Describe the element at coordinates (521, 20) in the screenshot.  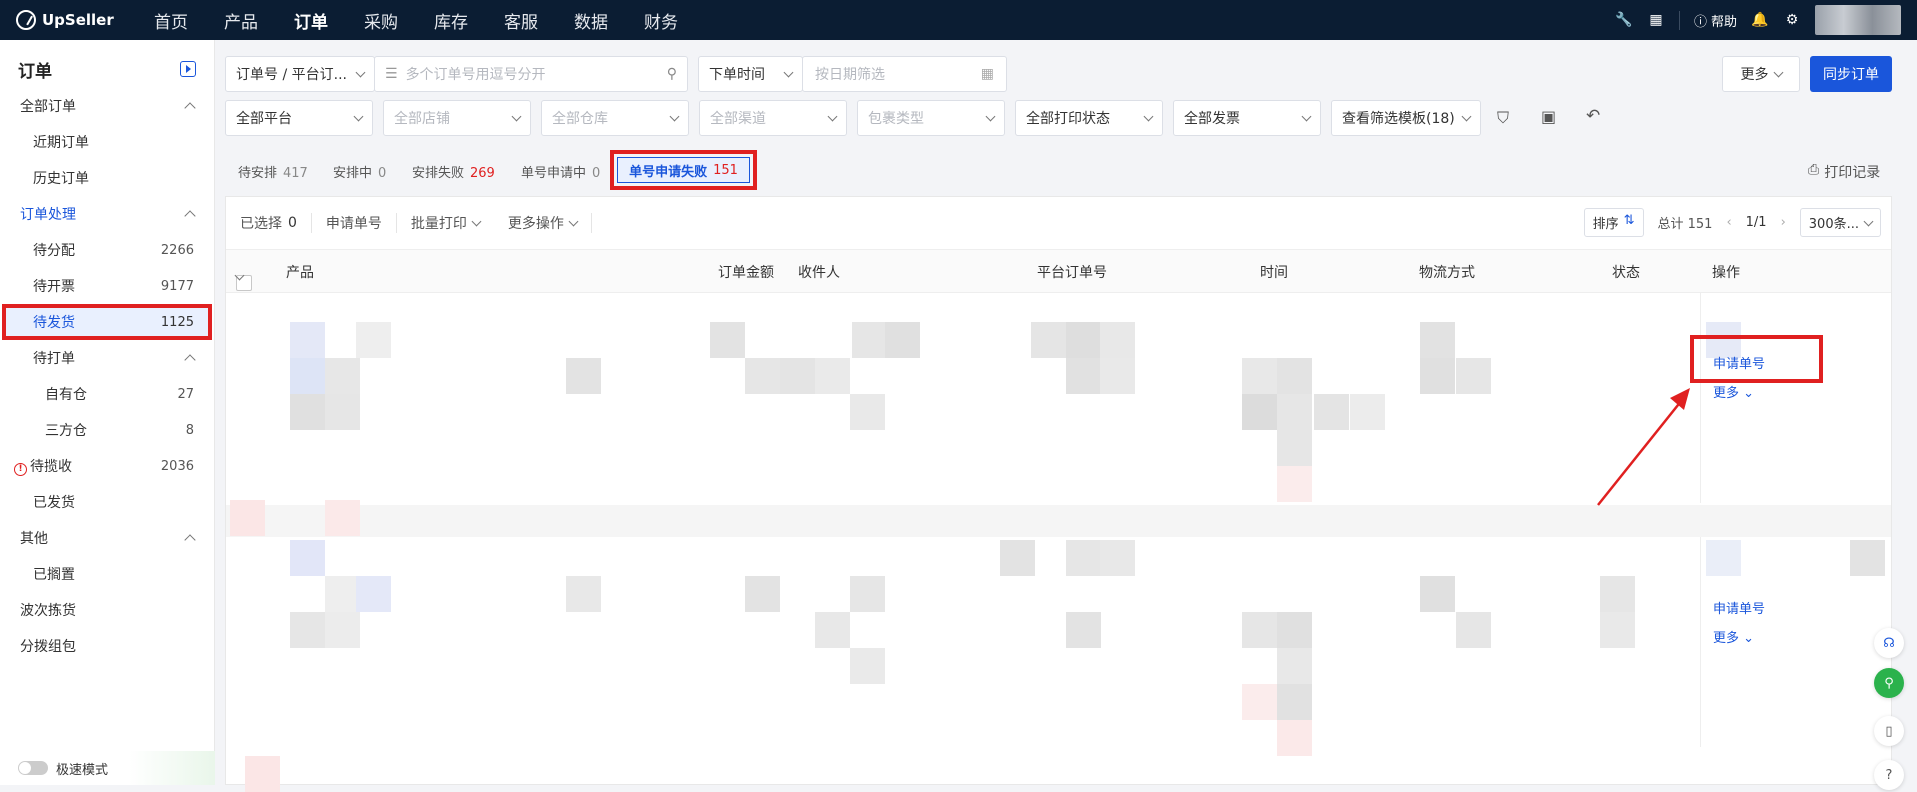
I see `nav-service: 客服` at that location.